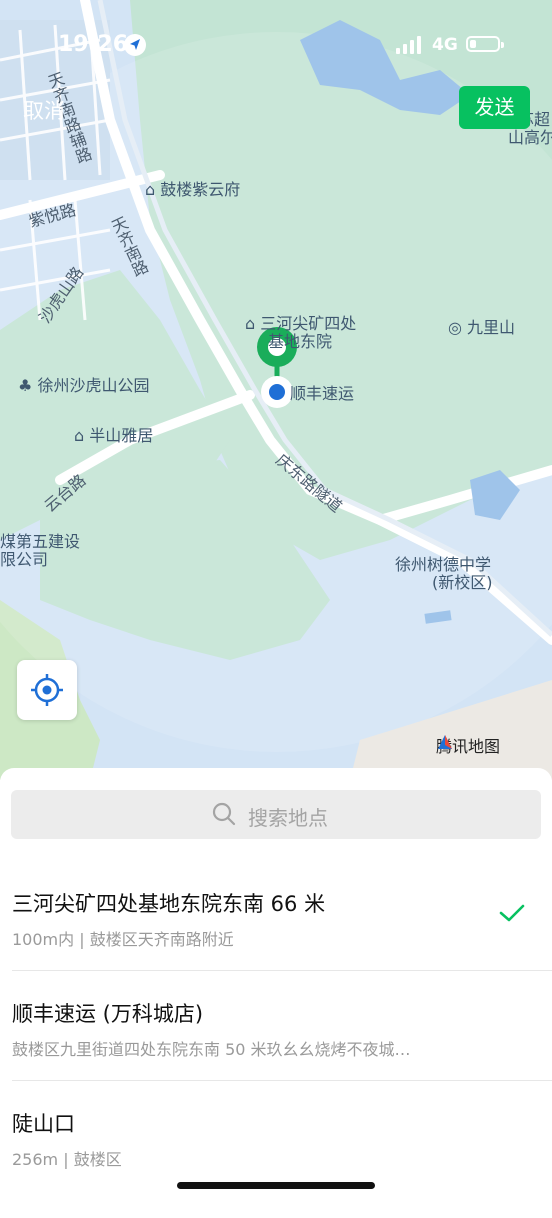 This screenshot has width=552, height=1218. Describe the element at coordinates (445, 45) in the screenshot. I see `network-type: 4G` at that location.